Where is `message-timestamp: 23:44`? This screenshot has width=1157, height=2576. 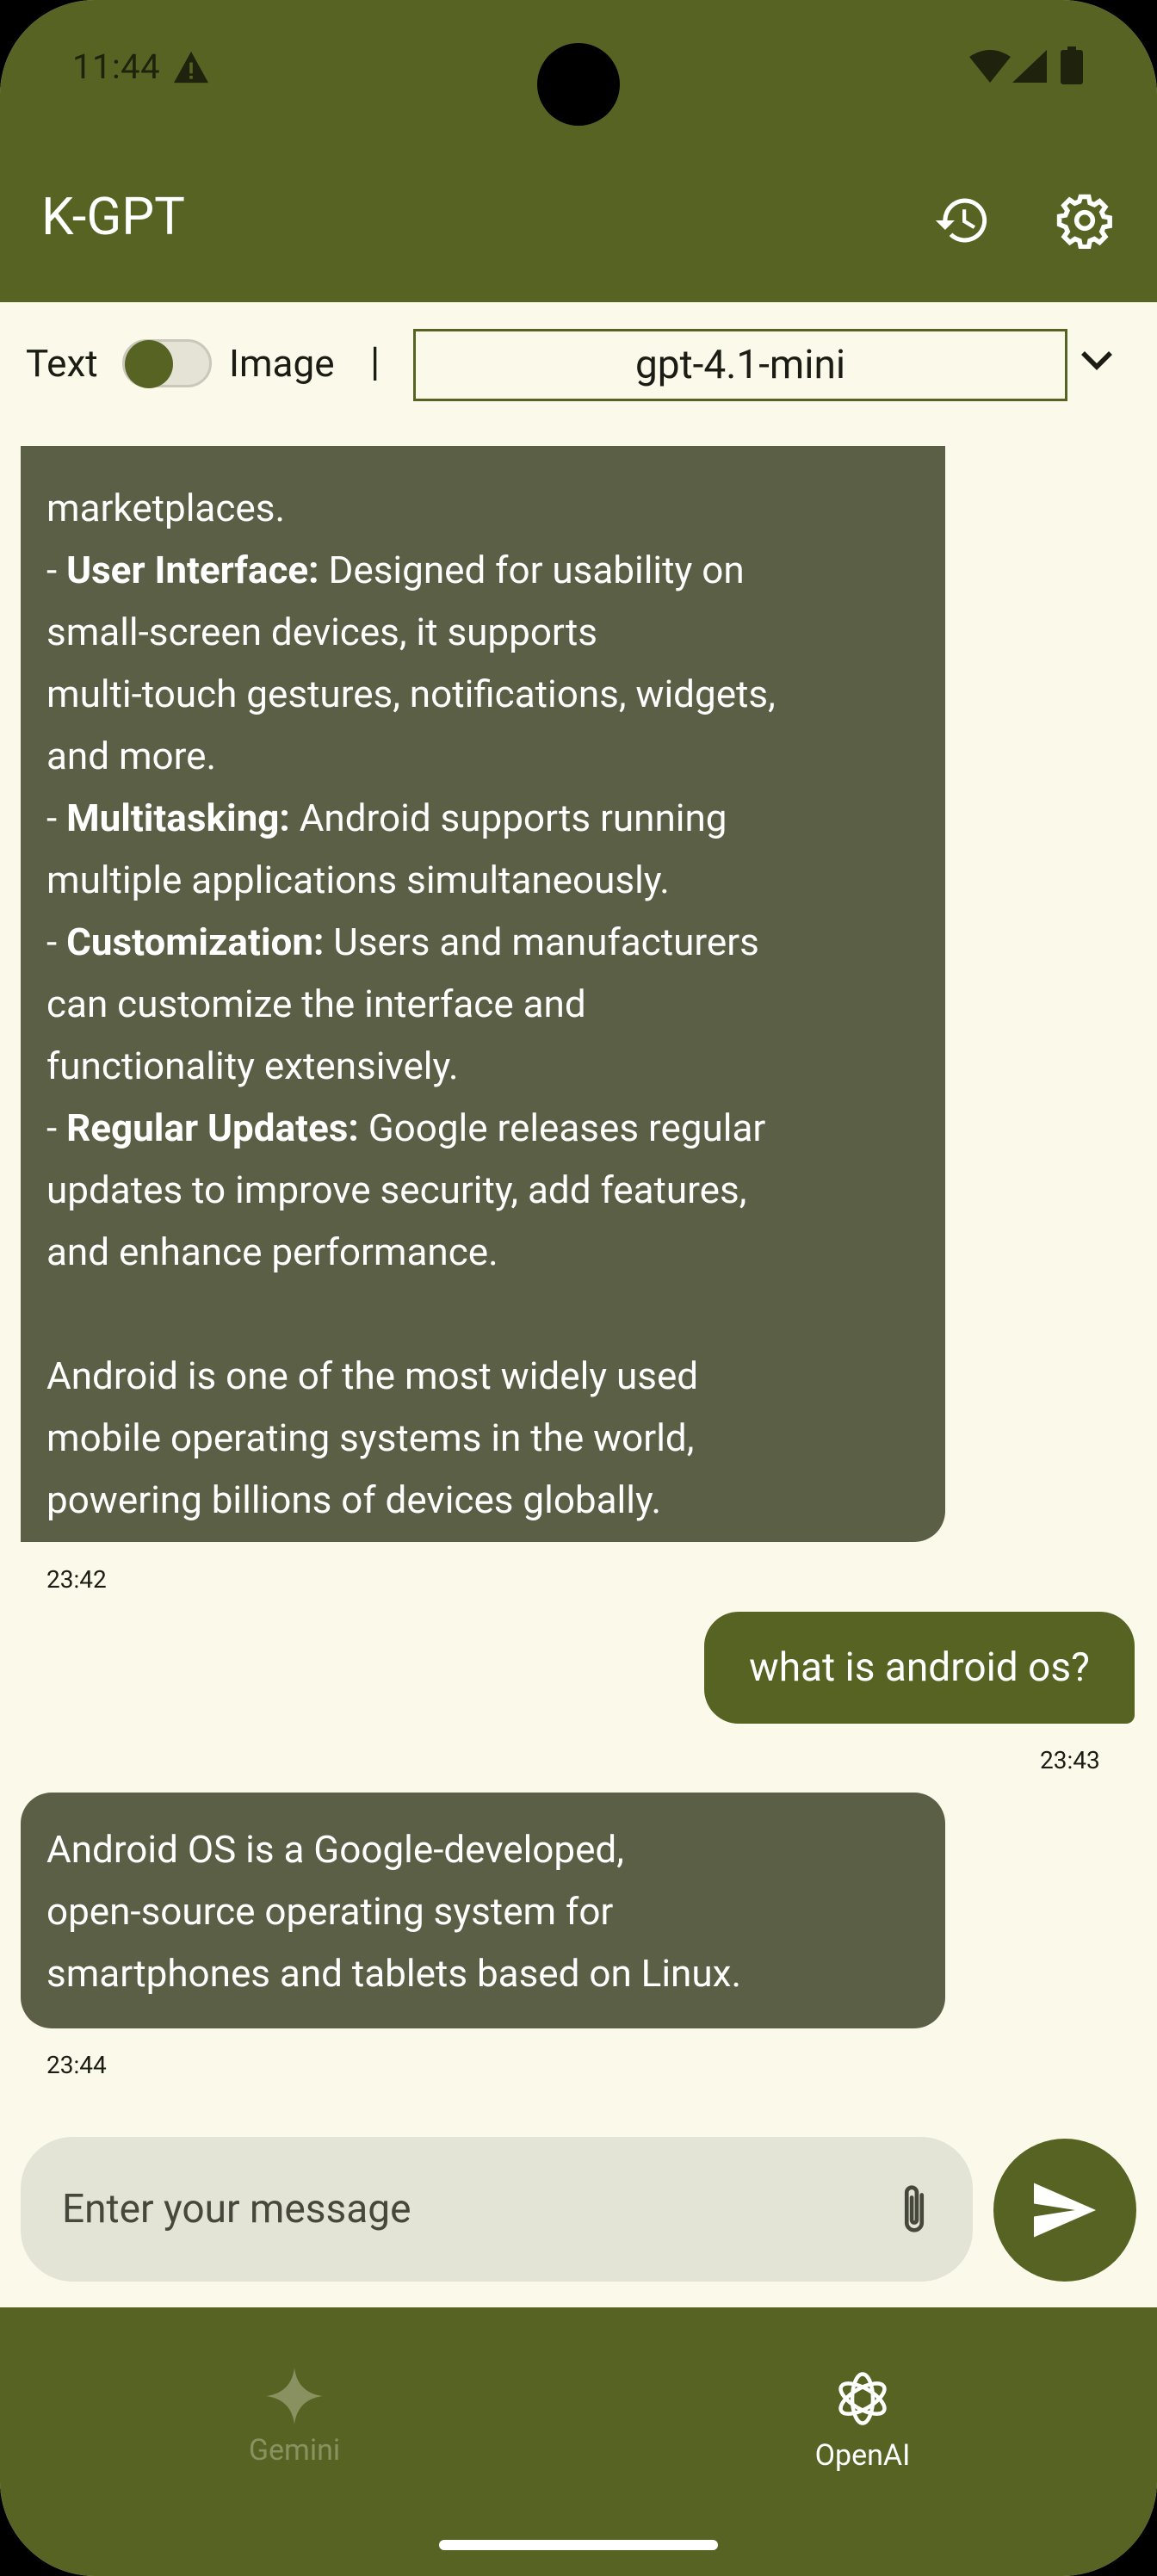 message-timestamp: 23:44 is located at coordinates (76, 2065).